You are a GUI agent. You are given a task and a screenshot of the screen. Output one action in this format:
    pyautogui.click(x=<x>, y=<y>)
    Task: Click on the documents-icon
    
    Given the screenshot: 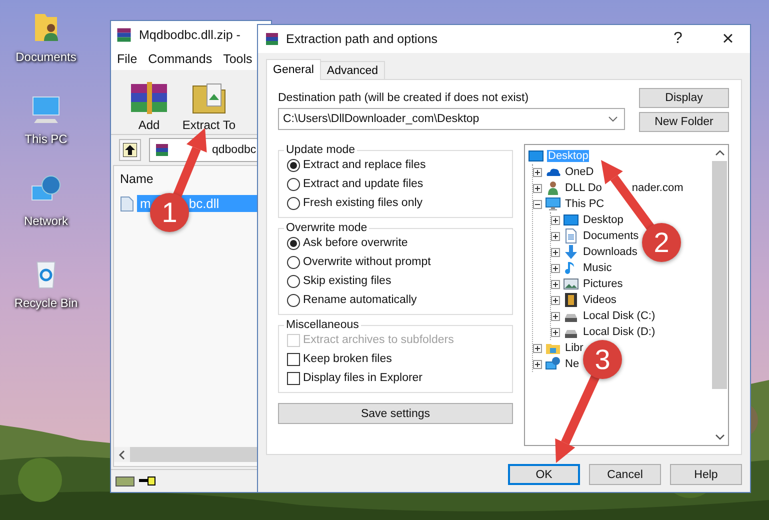 What is the action you would take?
    pyautogui.click(x=571, y=236)
    